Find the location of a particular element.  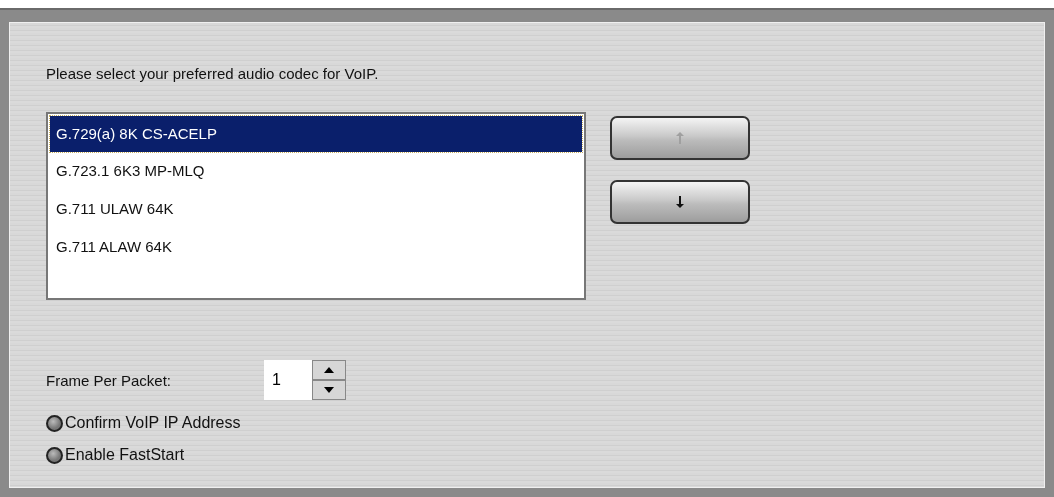

instruction-text: Please select your preferred audio codec for VoIP. is located at coordinates (213, 73).